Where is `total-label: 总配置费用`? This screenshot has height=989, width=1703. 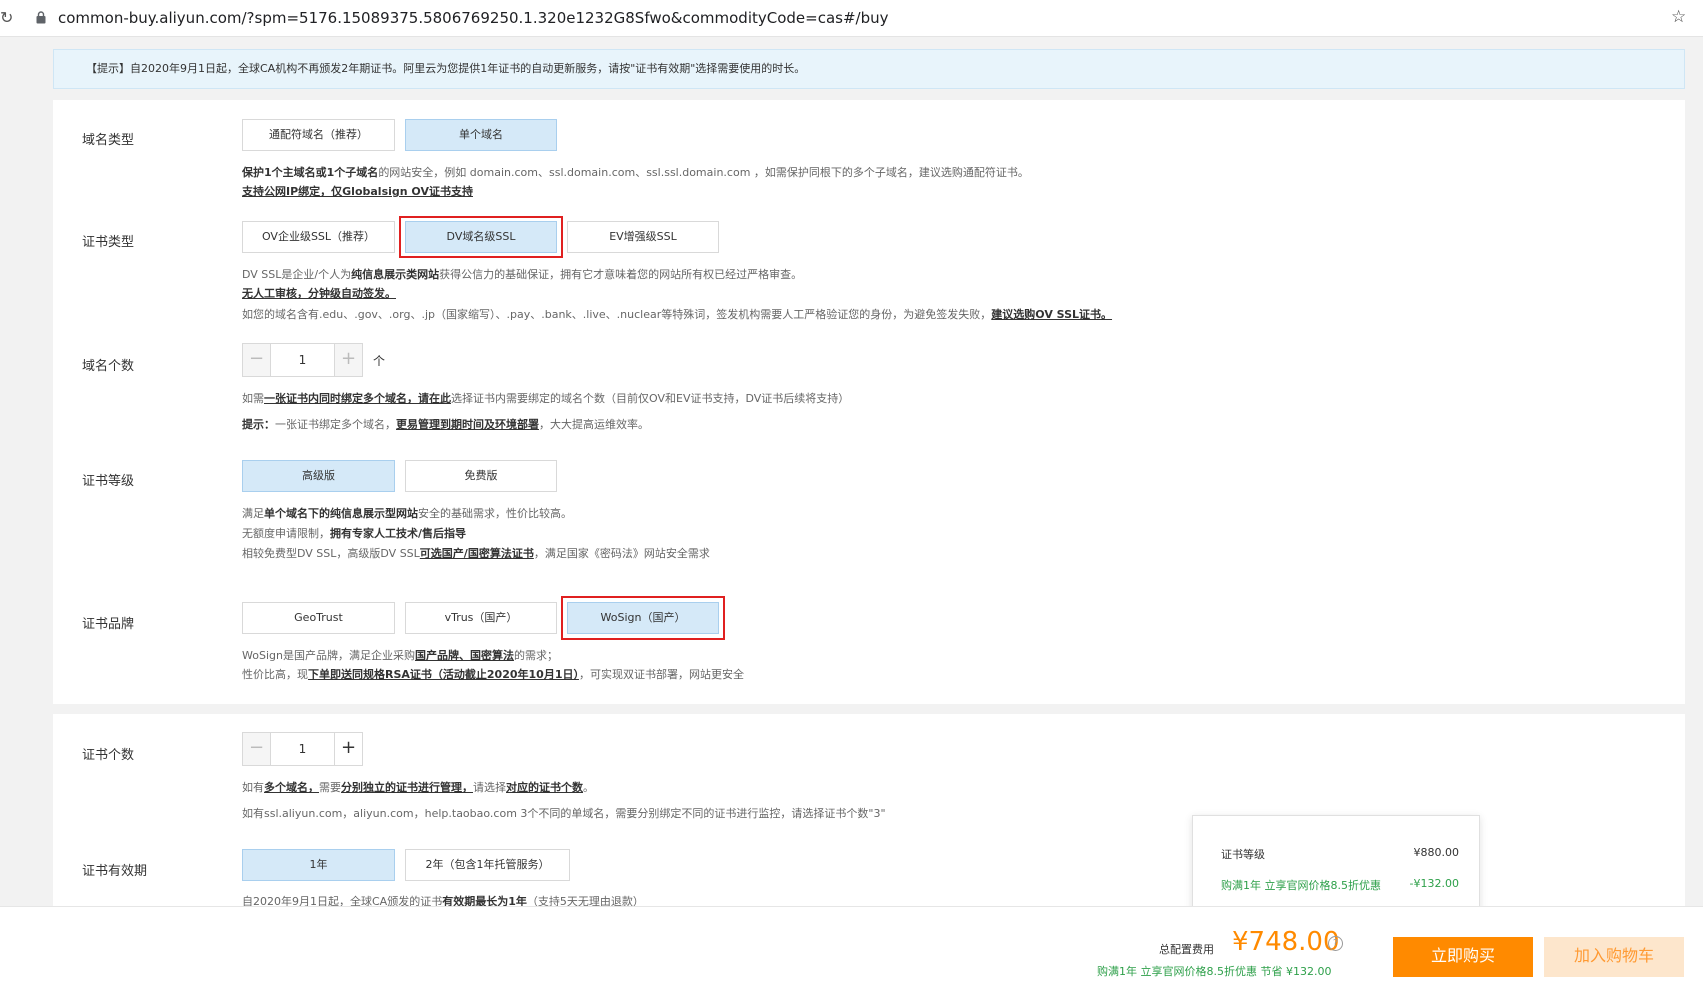
total-label: 总配置费用 is located at coordinates (1186, 949).